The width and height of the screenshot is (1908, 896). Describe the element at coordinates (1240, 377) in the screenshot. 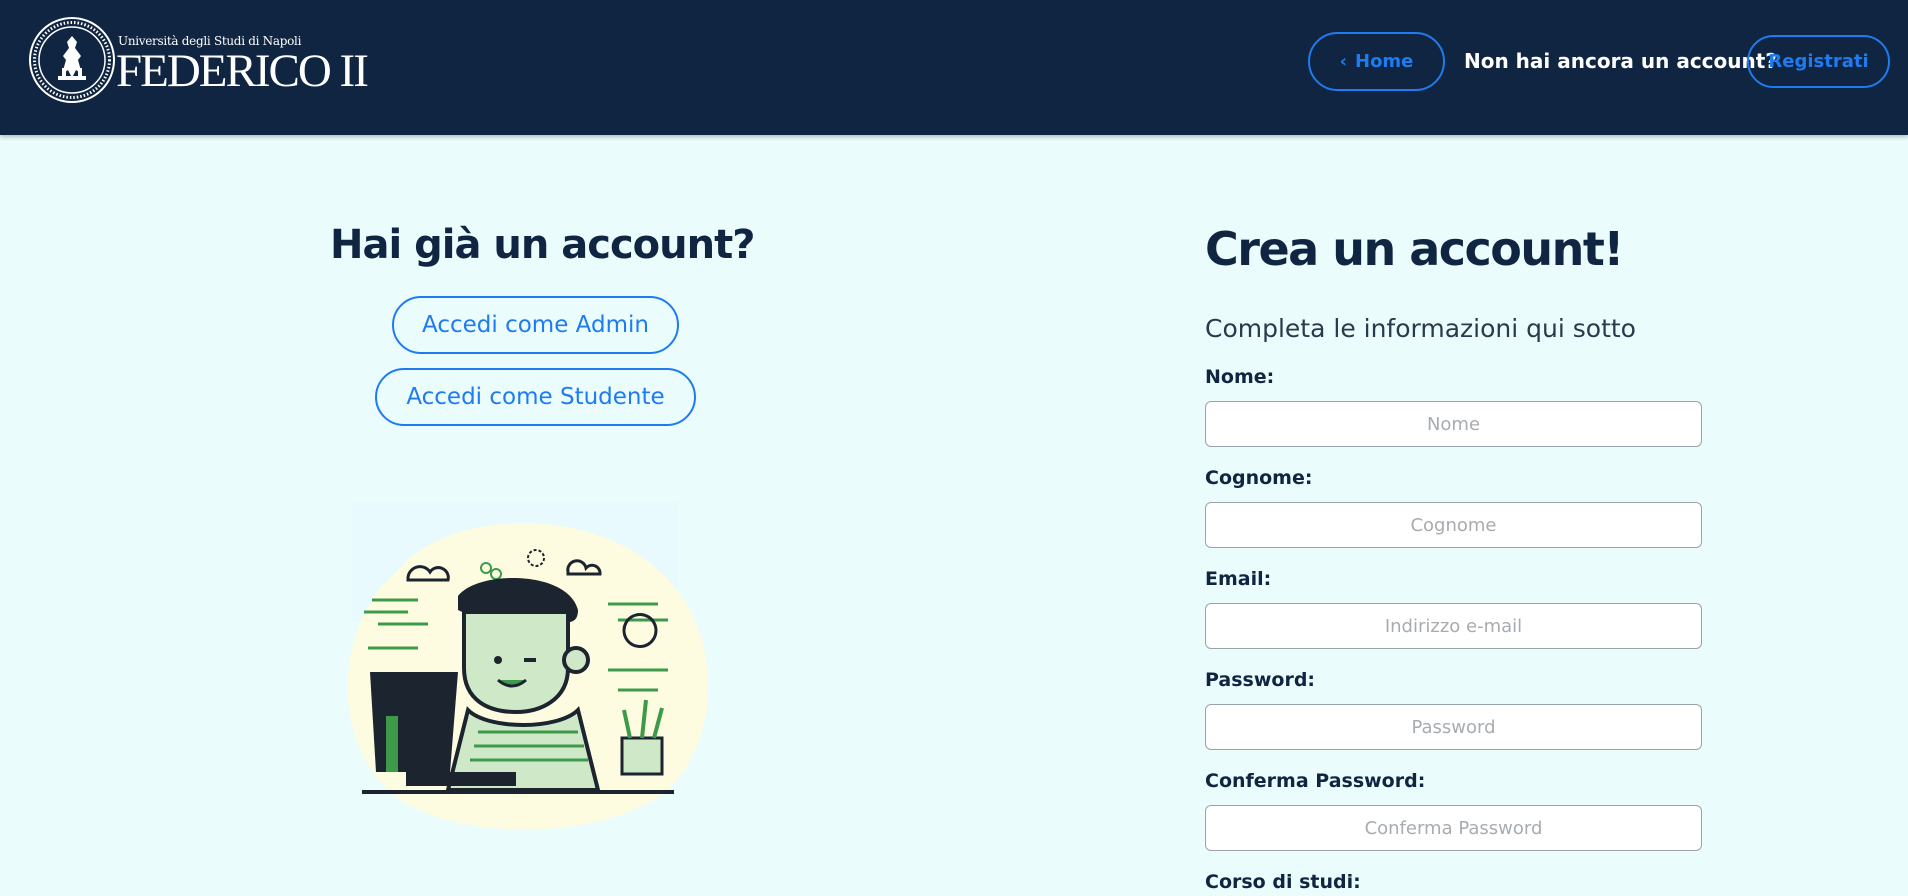

I see `nome-label: Nome:` at that location.